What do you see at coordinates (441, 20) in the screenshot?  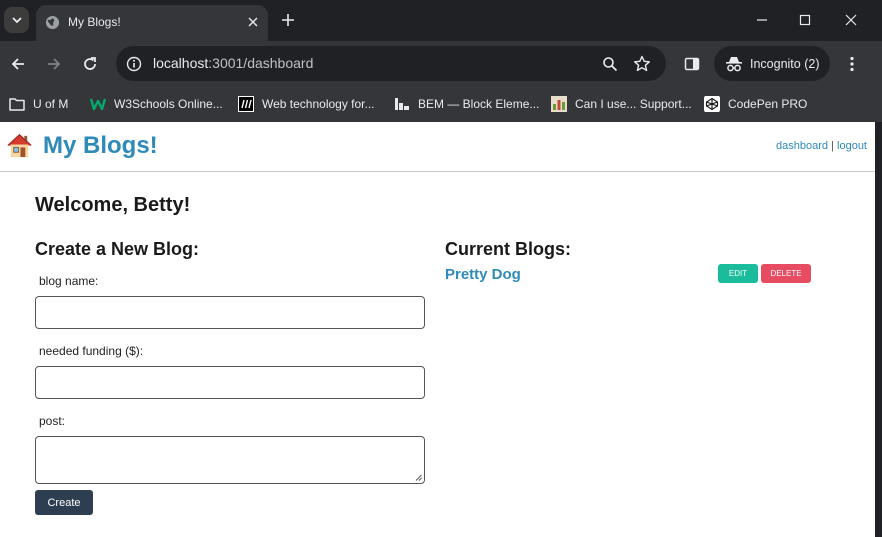 I see `tab-strip: My Blogs!` at bounding box center [441, 20].